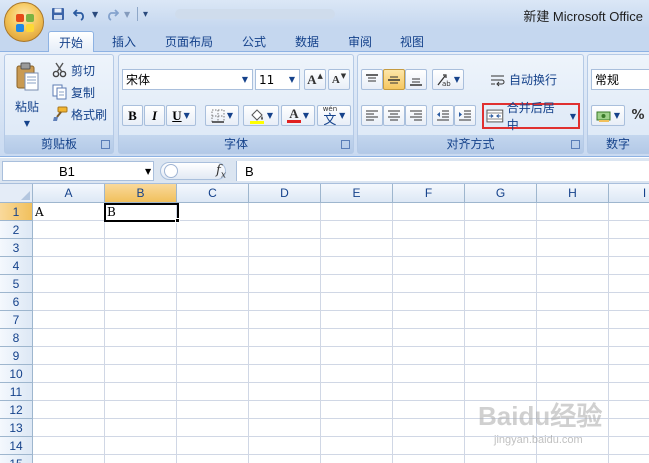  What do you see at coordinates (298, 115) in the screenshot?
I see `font-color-button: A ▼` at bounding box center [298, 115].